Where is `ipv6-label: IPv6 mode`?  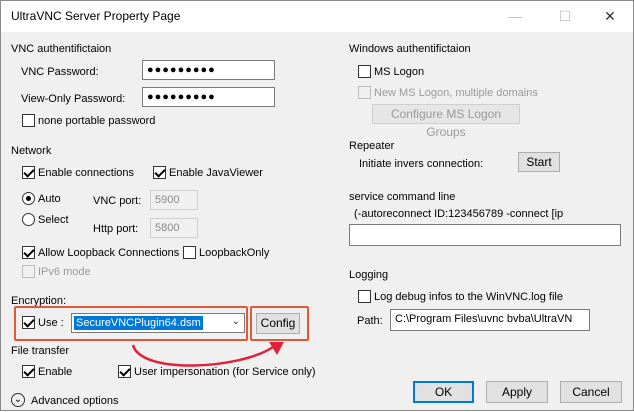
ipv6-label: IPv6 mode is located at coordinates (64, 272).